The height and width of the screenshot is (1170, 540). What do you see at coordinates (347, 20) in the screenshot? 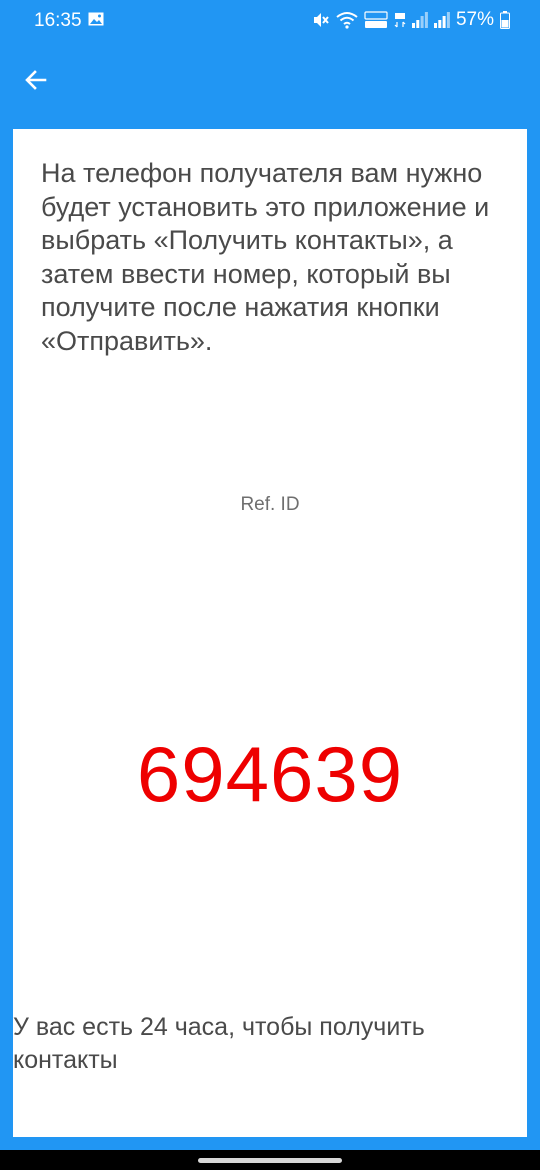
I see `wifi-icon` at bounding box center [347, 20].